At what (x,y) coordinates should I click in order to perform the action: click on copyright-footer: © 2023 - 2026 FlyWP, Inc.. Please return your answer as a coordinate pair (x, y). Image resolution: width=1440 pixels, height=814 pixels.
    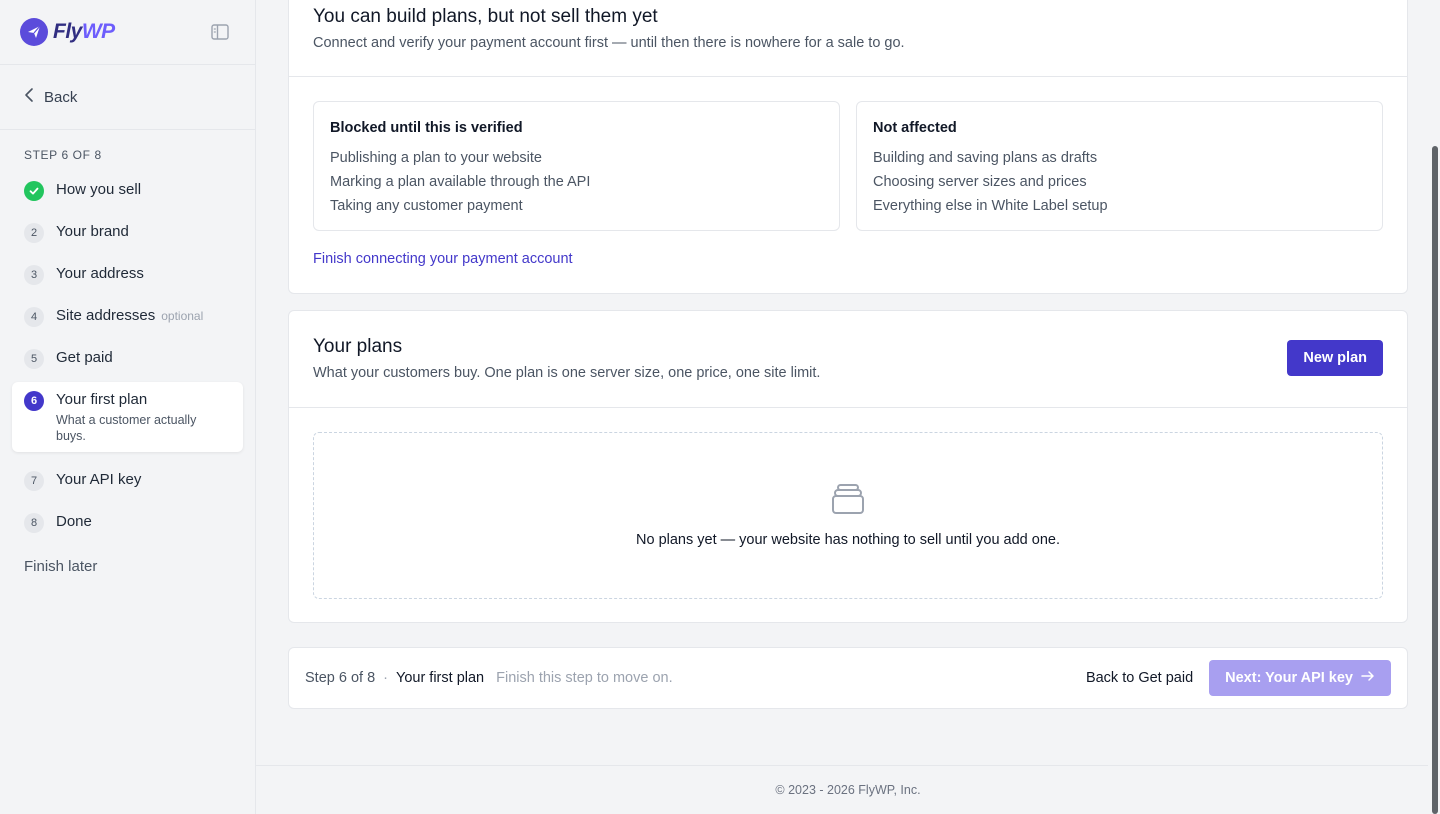
    Looking at the image, I should click on (848, 789).